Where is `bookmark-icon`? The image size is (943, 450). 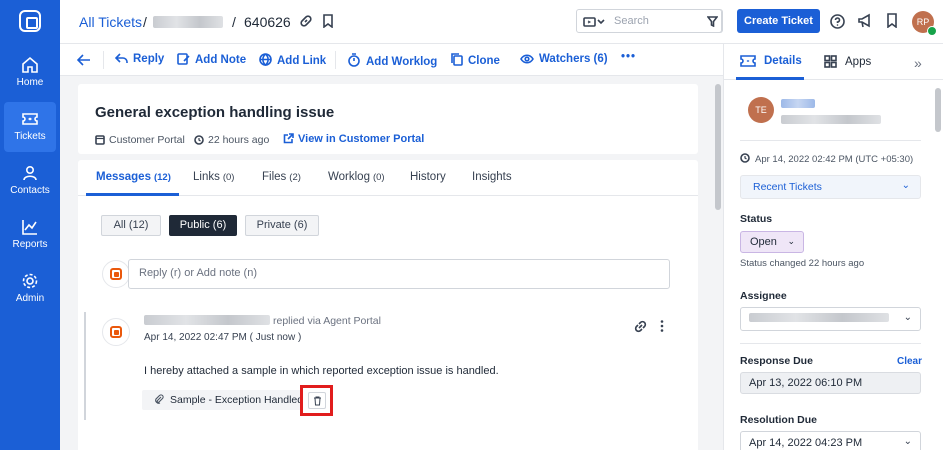 bookmark-icon is located at coordinates (328, 21).